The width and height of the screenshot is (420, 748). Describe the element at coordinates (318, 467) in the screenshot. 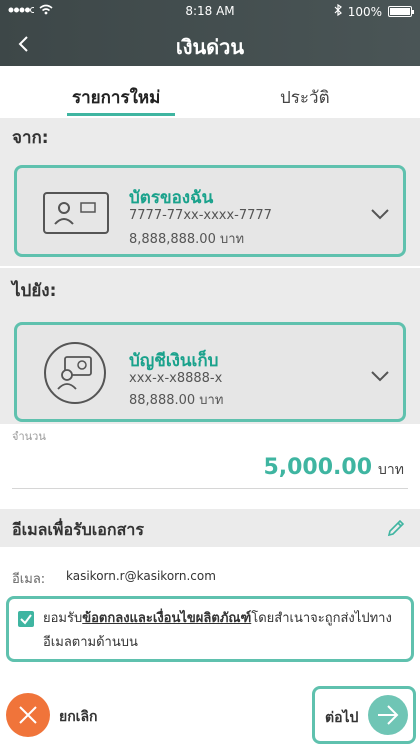

I see `amount-value: 5,000.00` at that location.